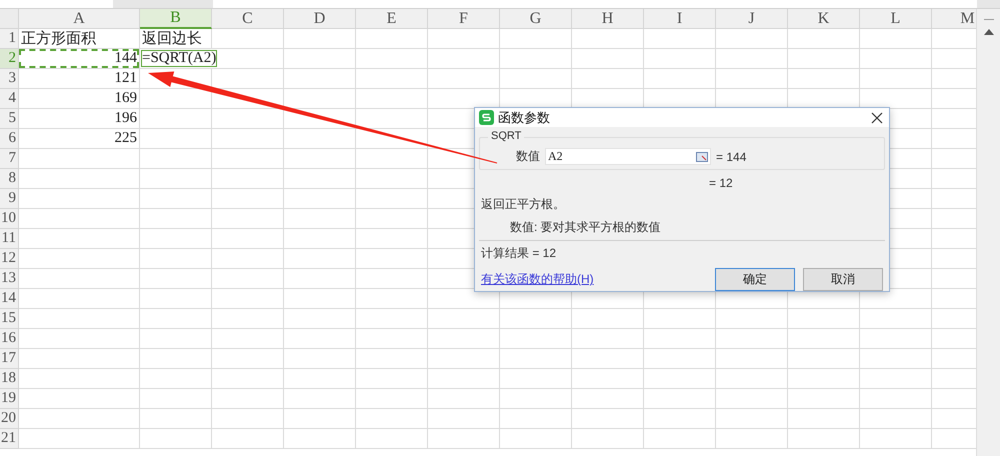  What do you see at coordinates (248, 19) in the screenshot?
I see `column-header: C` at bounding box center [248, 19].